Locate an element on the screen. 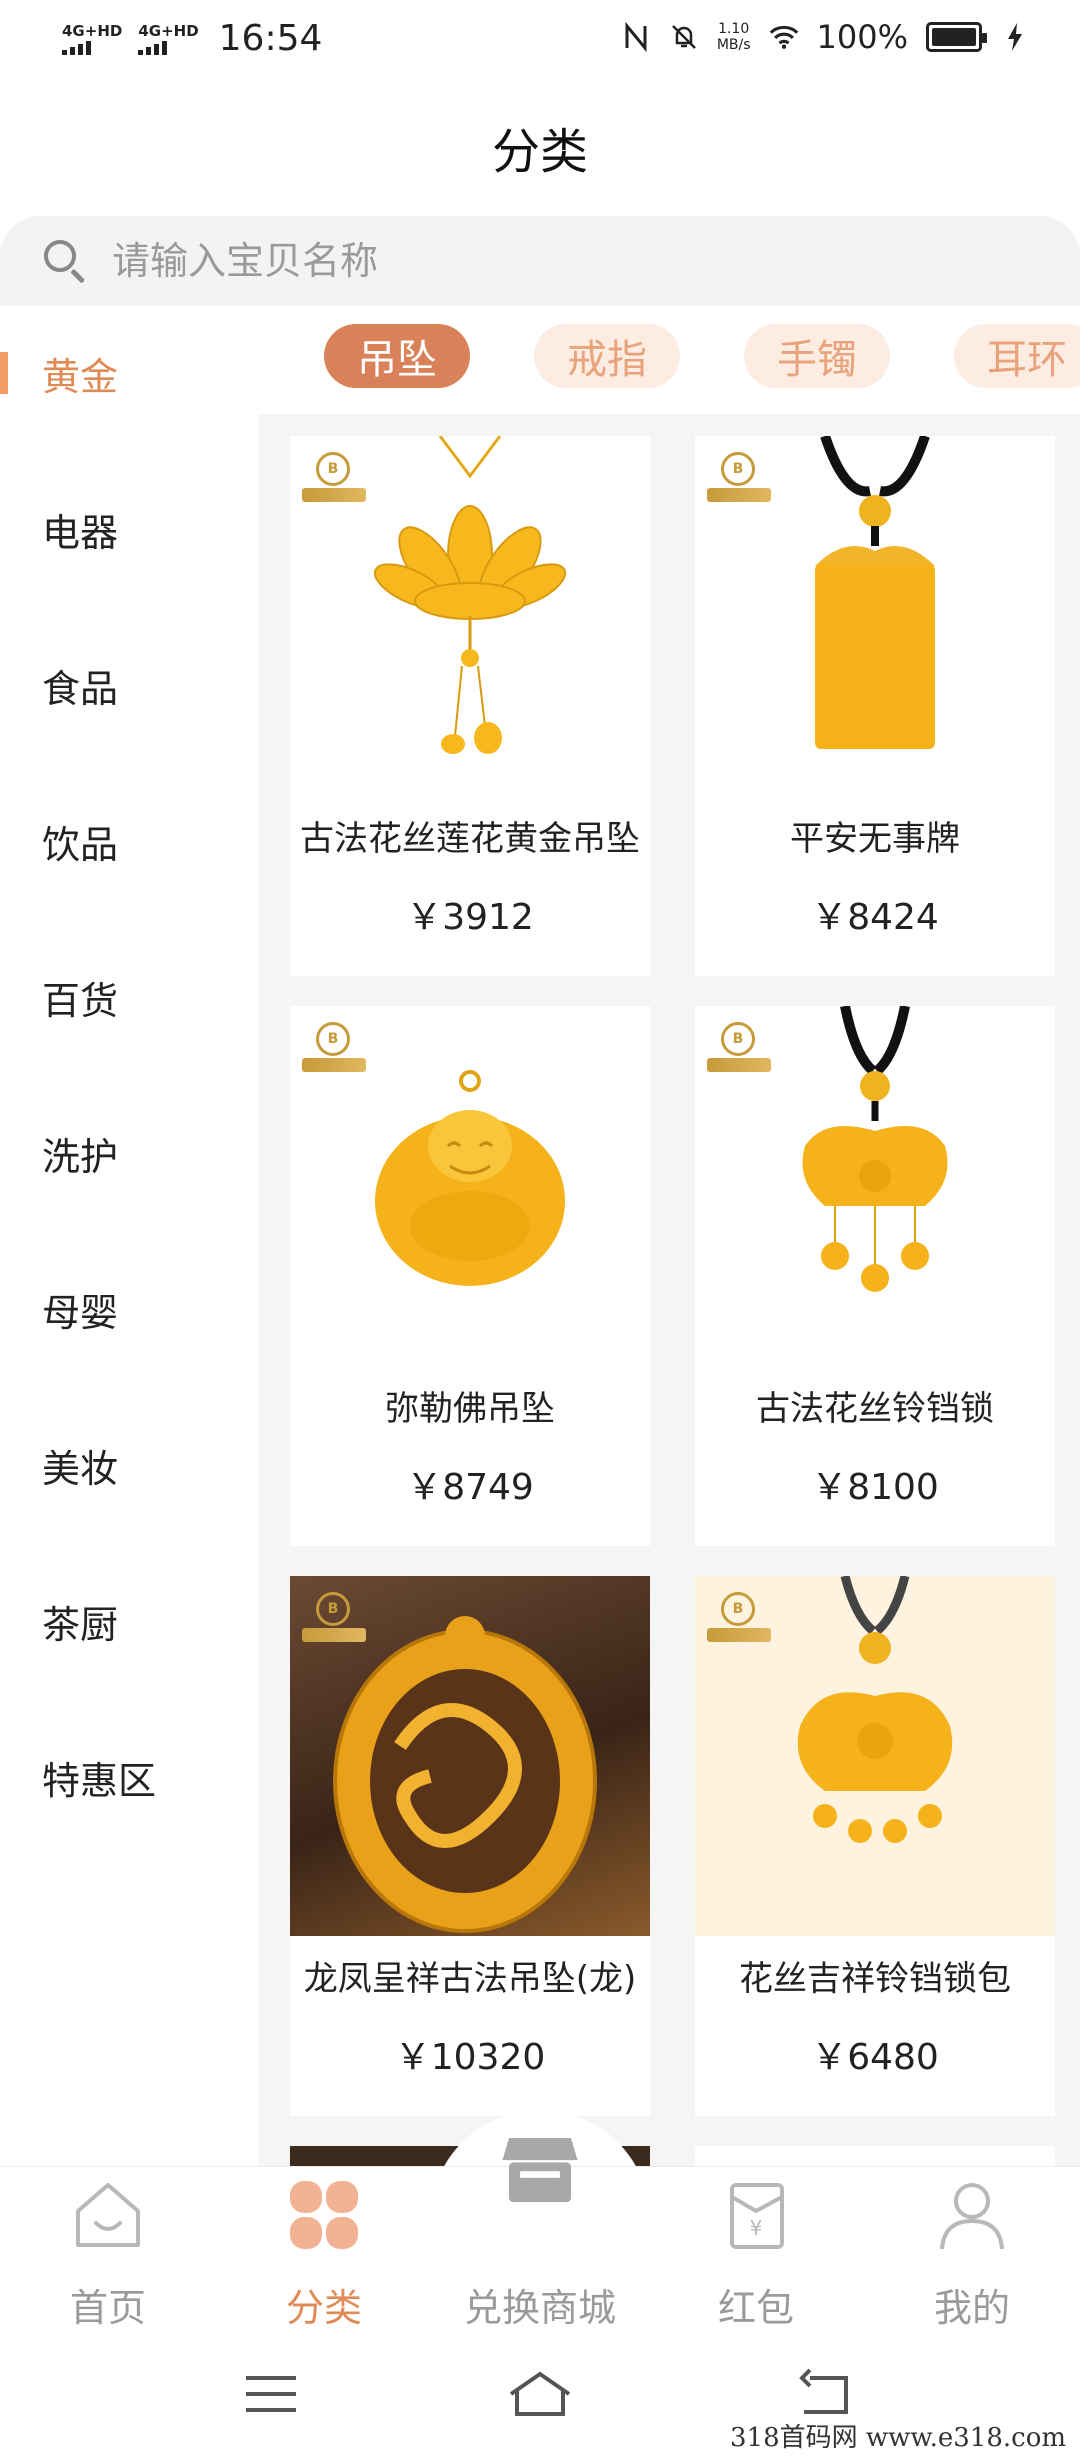  subcategory-tabs: 吊坠 戒指 手镯 耳环 is located at coordinates (669, 360).